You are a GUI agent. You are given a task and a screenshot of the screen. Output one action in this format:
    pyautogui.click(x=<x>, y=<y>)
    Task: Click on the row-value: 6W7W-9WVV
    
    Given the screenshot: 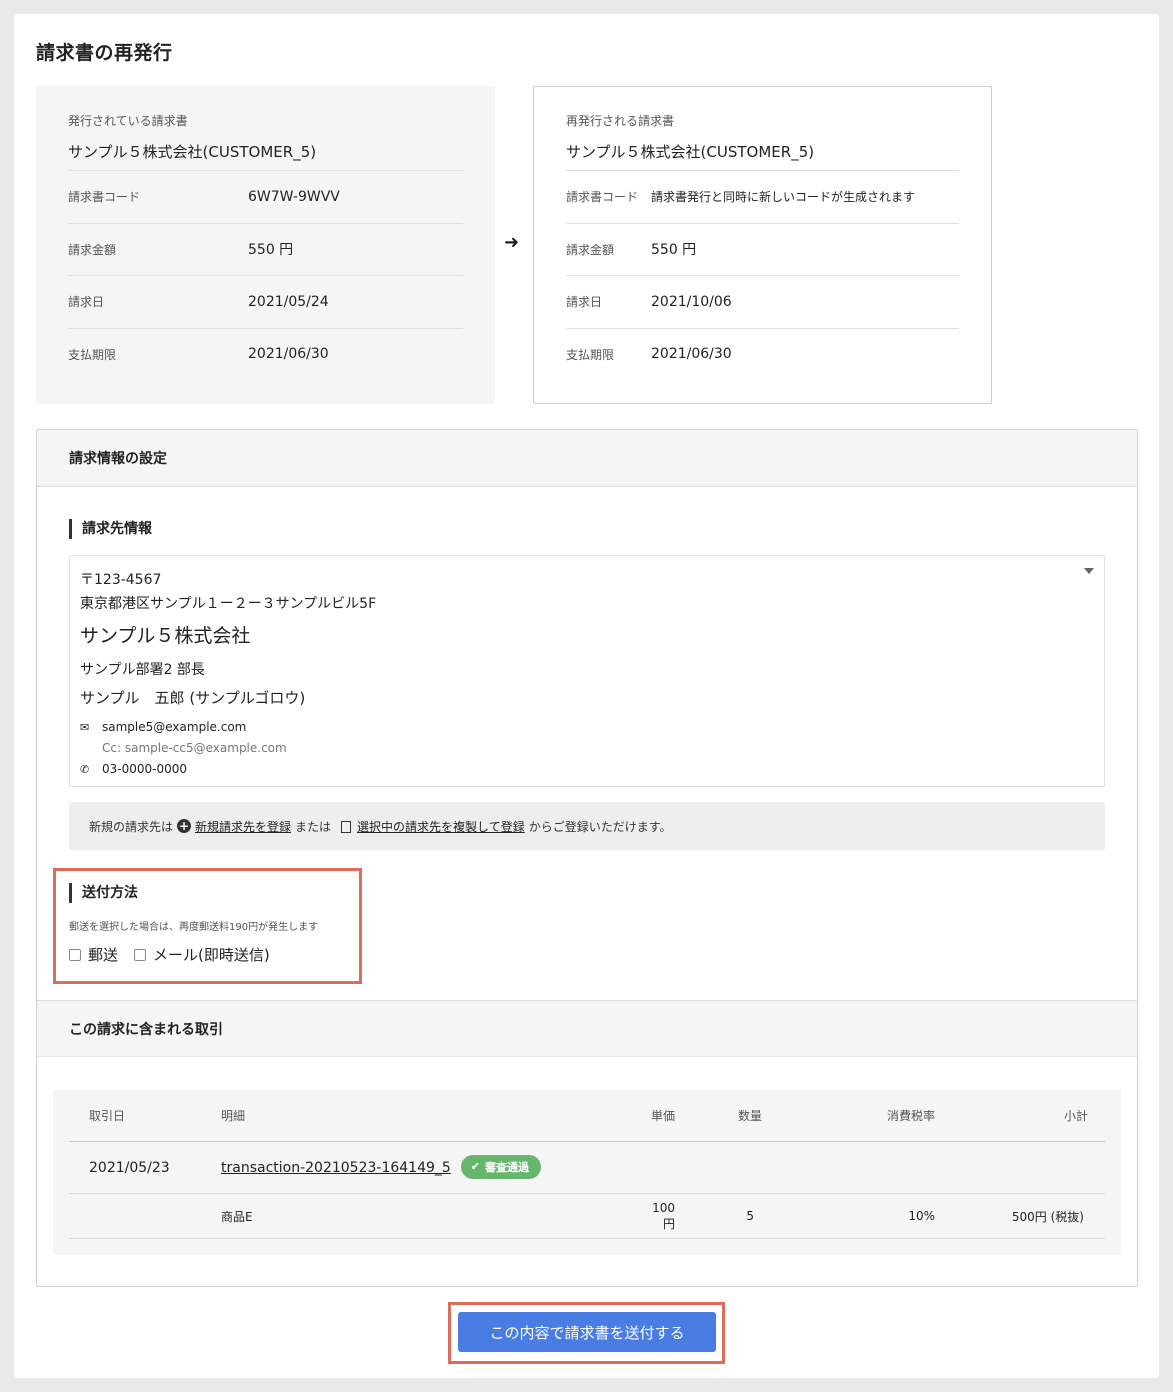 What is the action you would take?
    pyautogui.click(x=294, y=196)
    